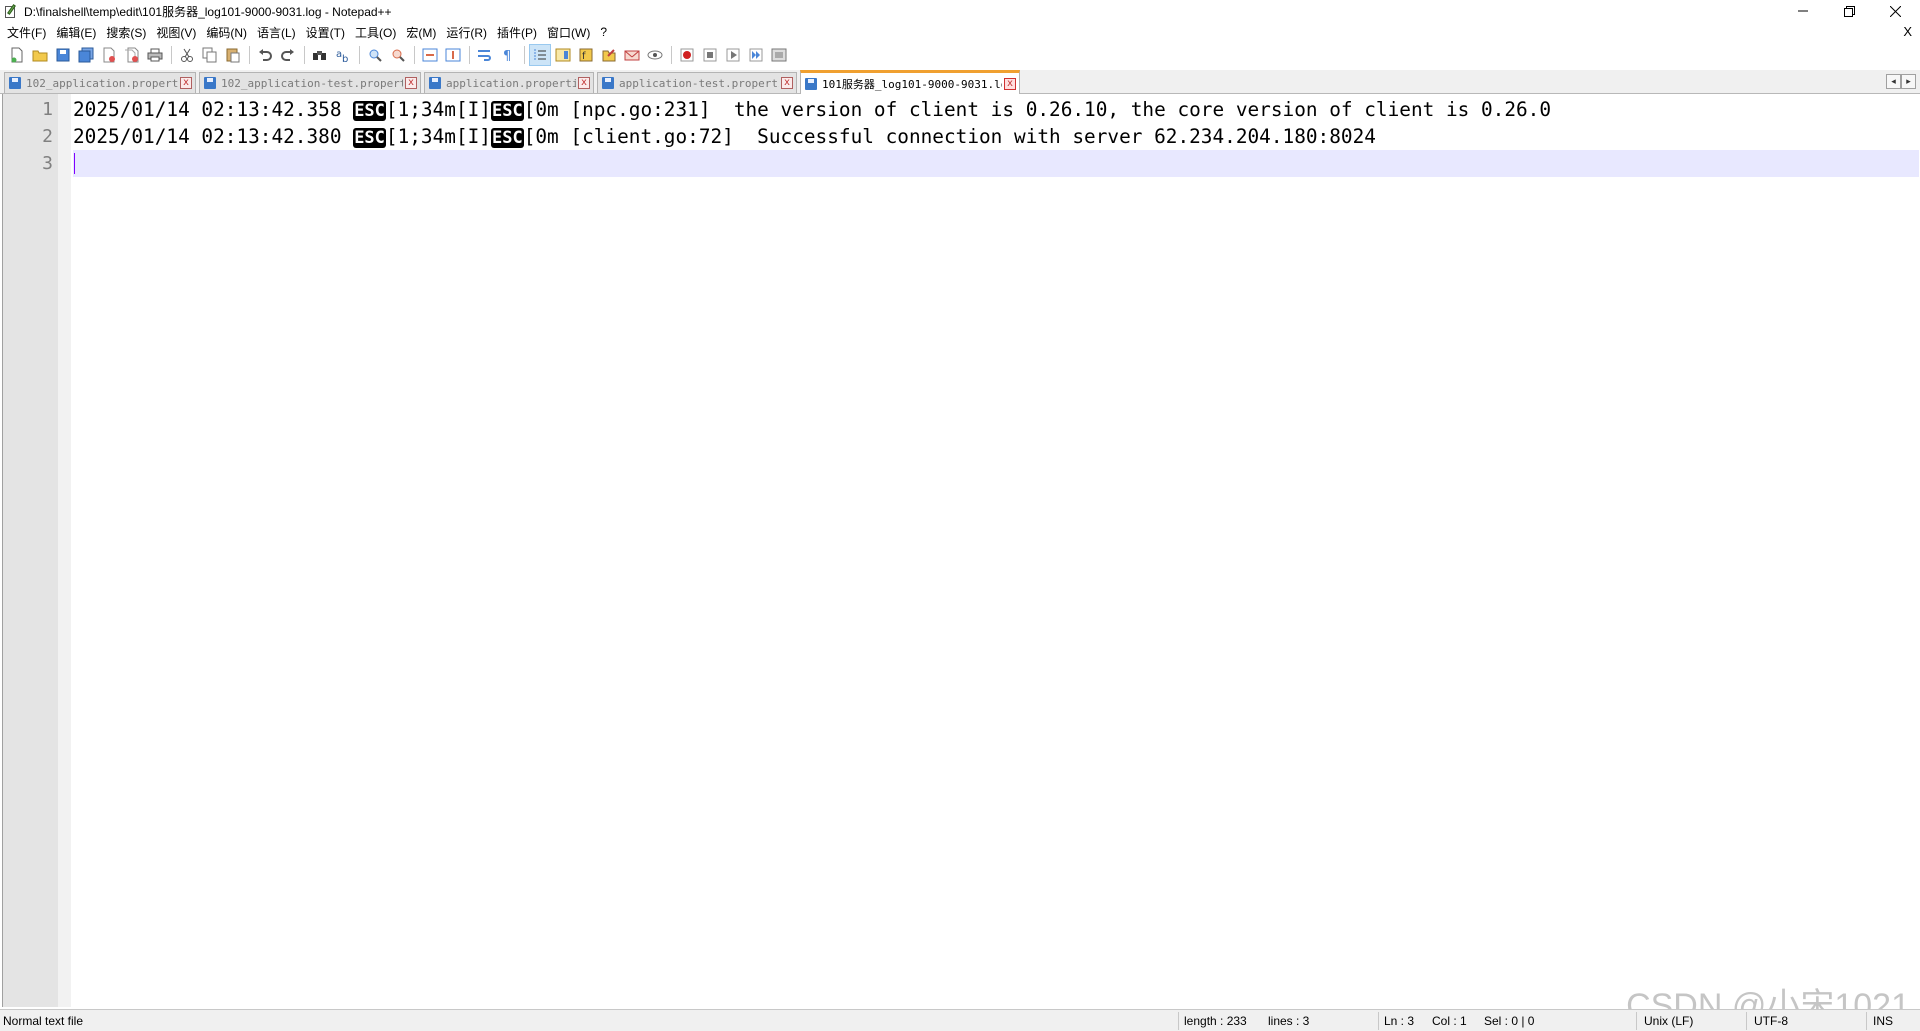  Describe the element at coordinates (1178, 1021) in the screenshot. I see `status-divider` at that location.